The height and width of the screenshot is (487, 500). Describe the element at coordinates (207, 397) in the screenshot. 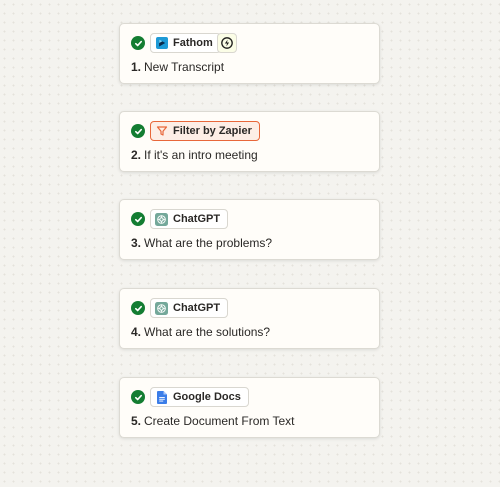

I see `app-name: Google Docs` at that location.